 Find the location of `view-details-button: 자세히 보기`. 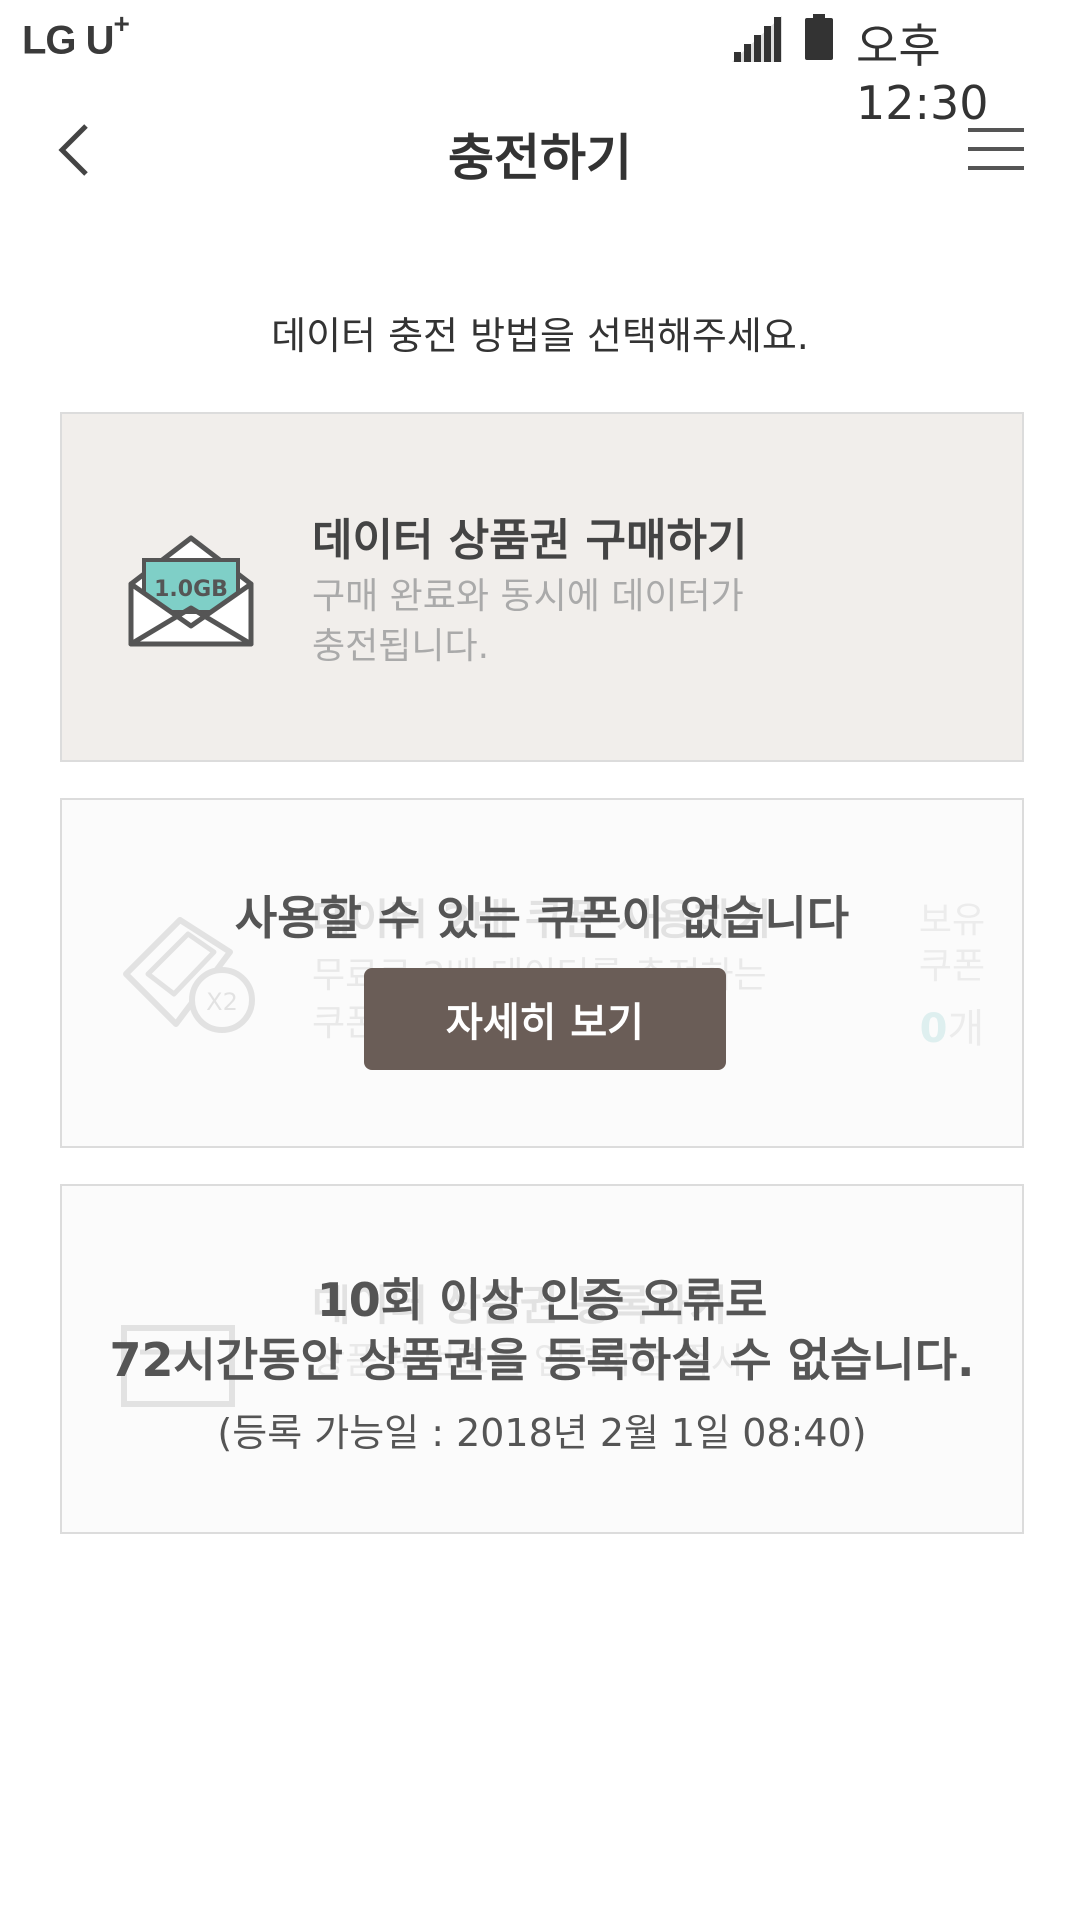

view-details-button: 자세히 보기 is located at coordinates (545, 1019).